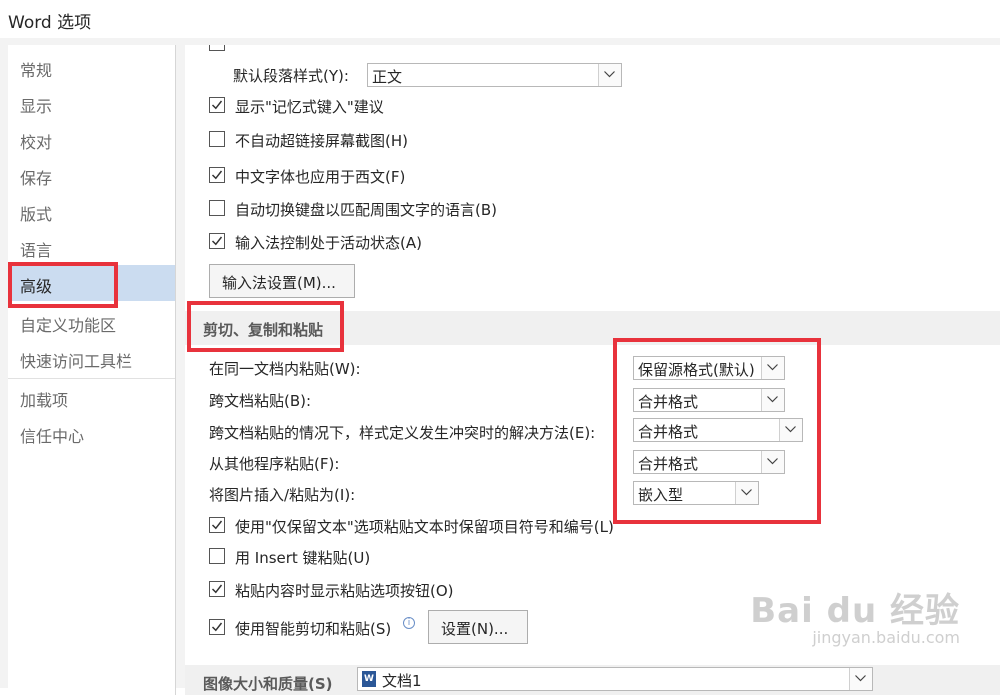 Image resolution: width=1000 pixels, height=695 pixels. What do you see at coordinates (320, 177) in the screenshot?
I see `chinese-font-western-label: 中文字体也应用于西文(F)` at bounding box center [320, 177].